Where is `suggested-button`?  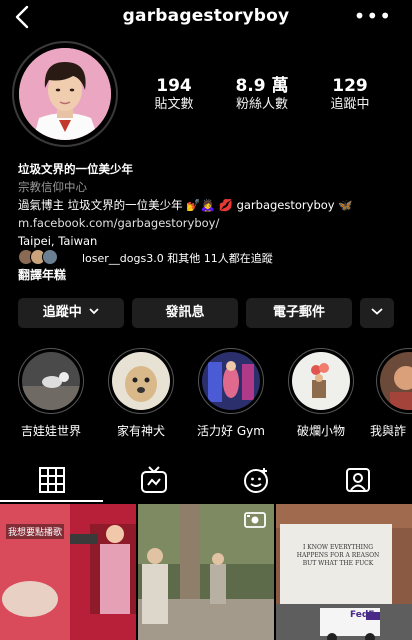
suggested-button is located at coordinates (377, 313).